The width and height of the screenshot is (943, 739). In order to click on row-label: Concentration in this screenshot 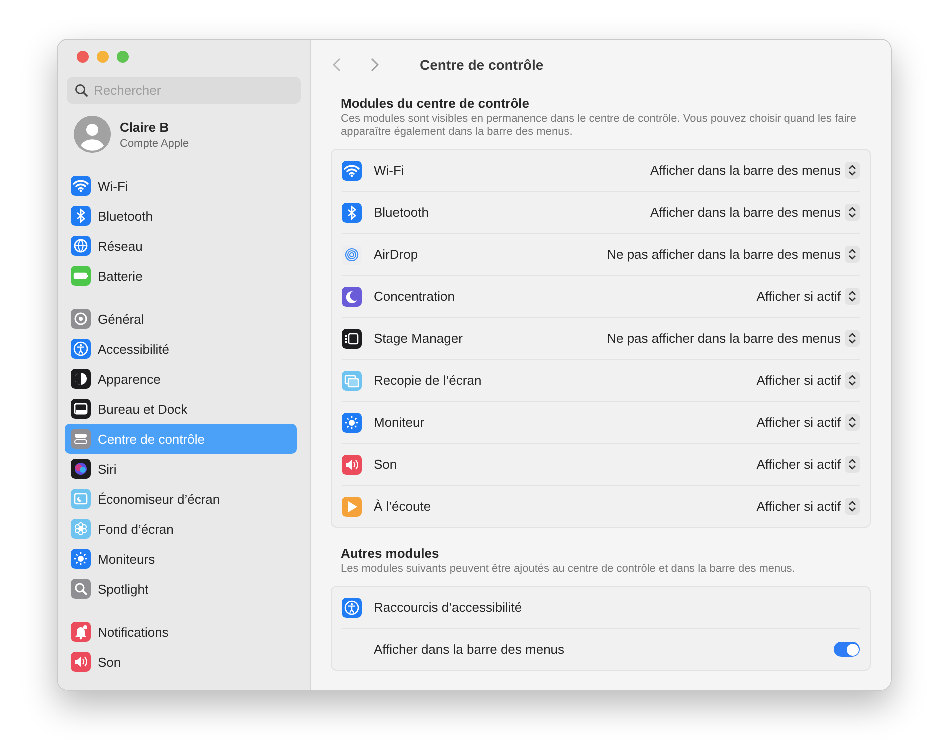, I will do `click(415, 296)`.